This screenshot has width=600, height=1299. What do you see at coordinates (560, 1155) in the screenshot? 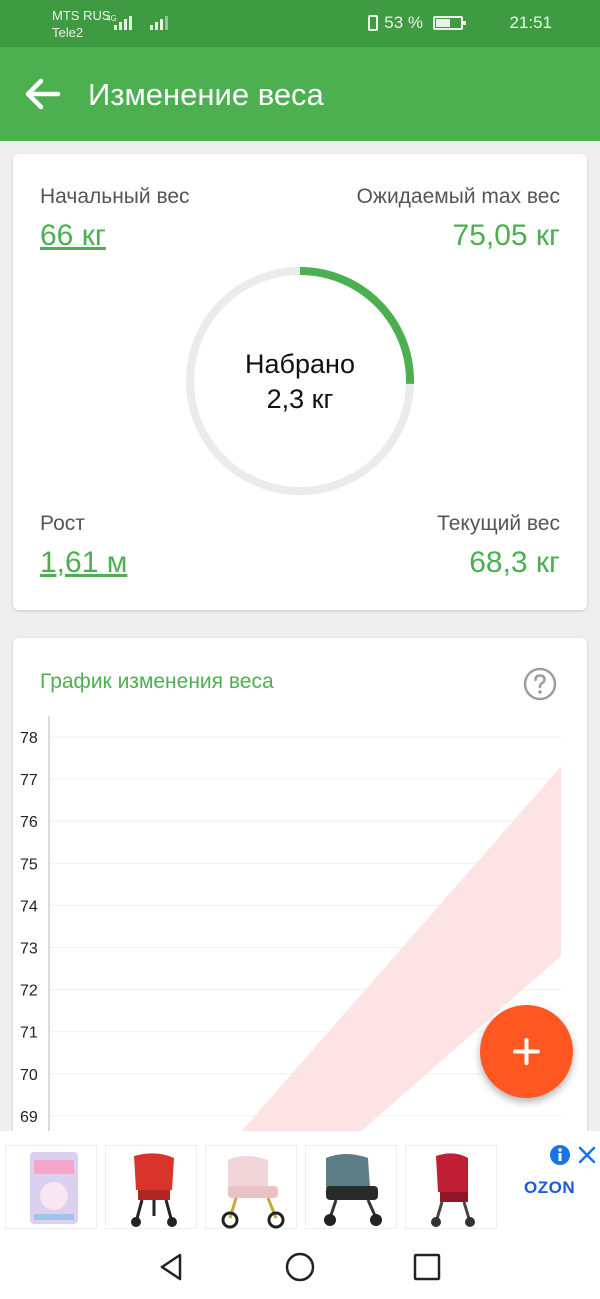
I see `info-icon` at bounding box center [560, 1155].